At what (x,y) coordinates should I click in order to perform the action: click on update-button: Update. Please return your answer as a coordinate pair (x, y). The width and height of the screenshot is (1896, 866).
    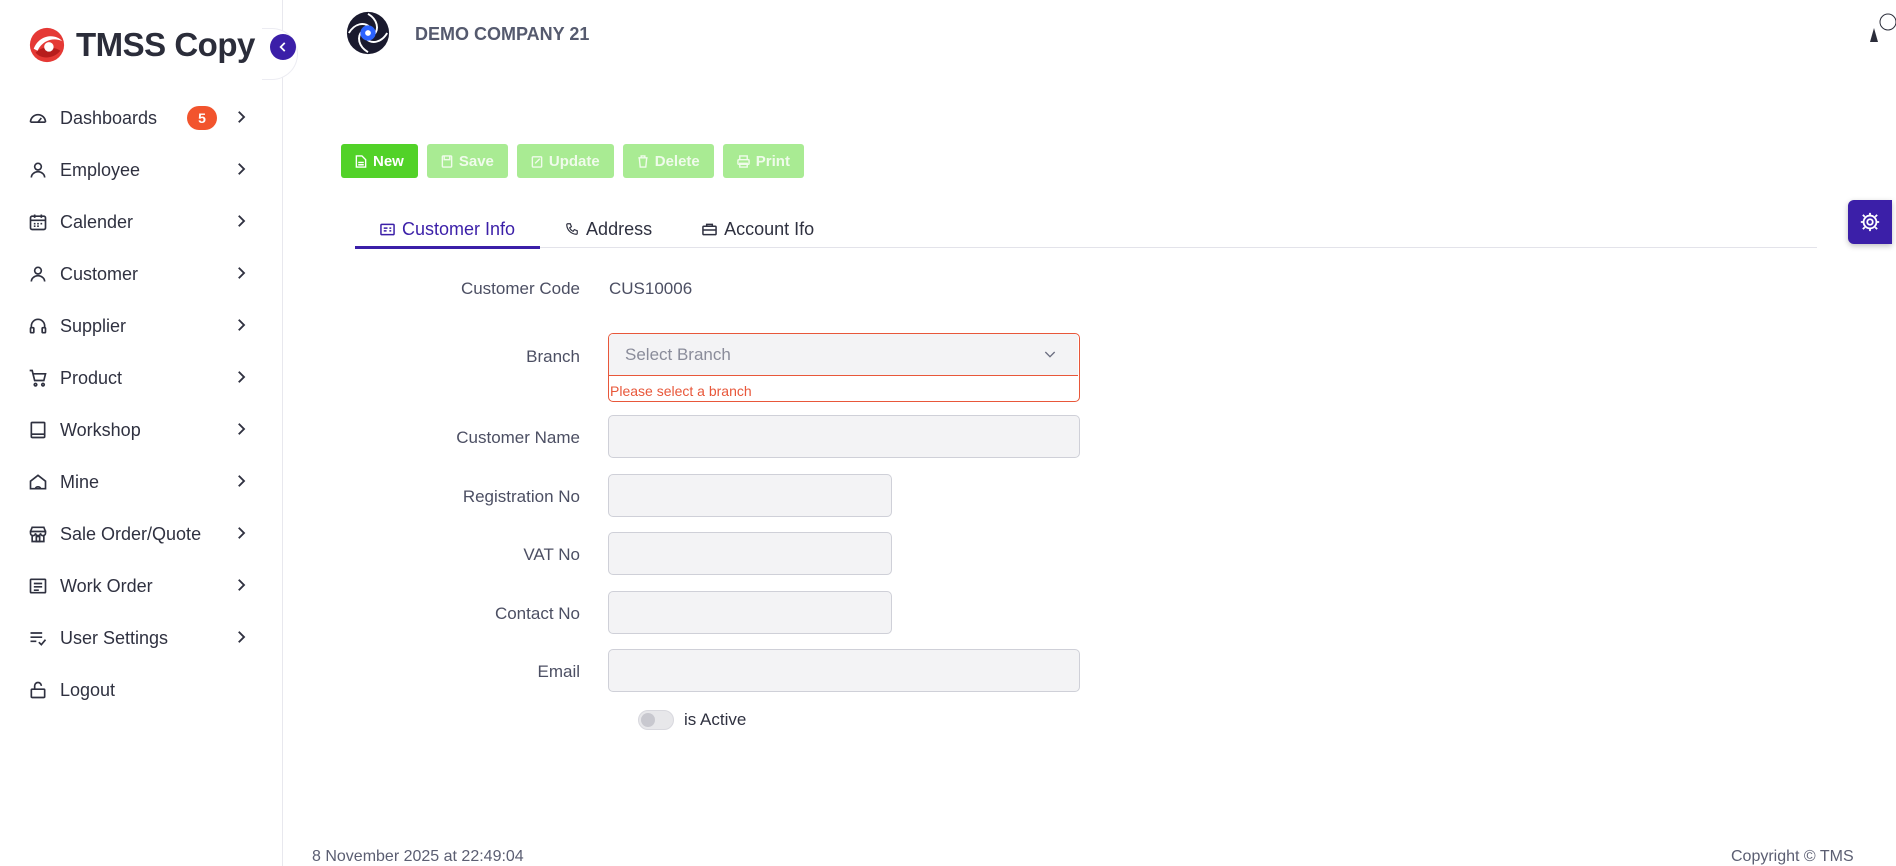
    Looking at the image, I should click on (565, 161).